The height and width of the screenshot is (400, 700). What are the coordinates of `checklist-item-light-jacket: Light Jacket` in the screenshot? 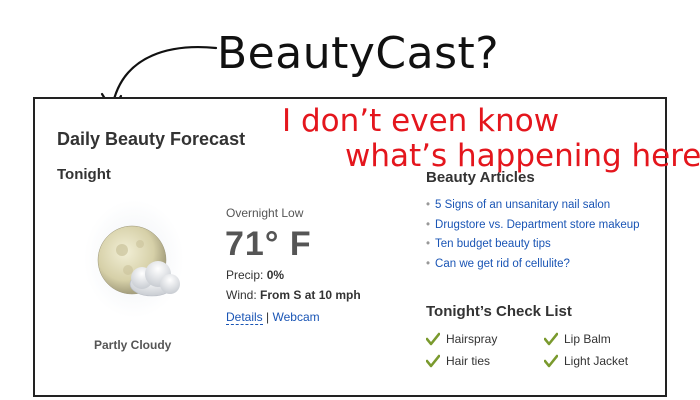 It's located at (586, 361).